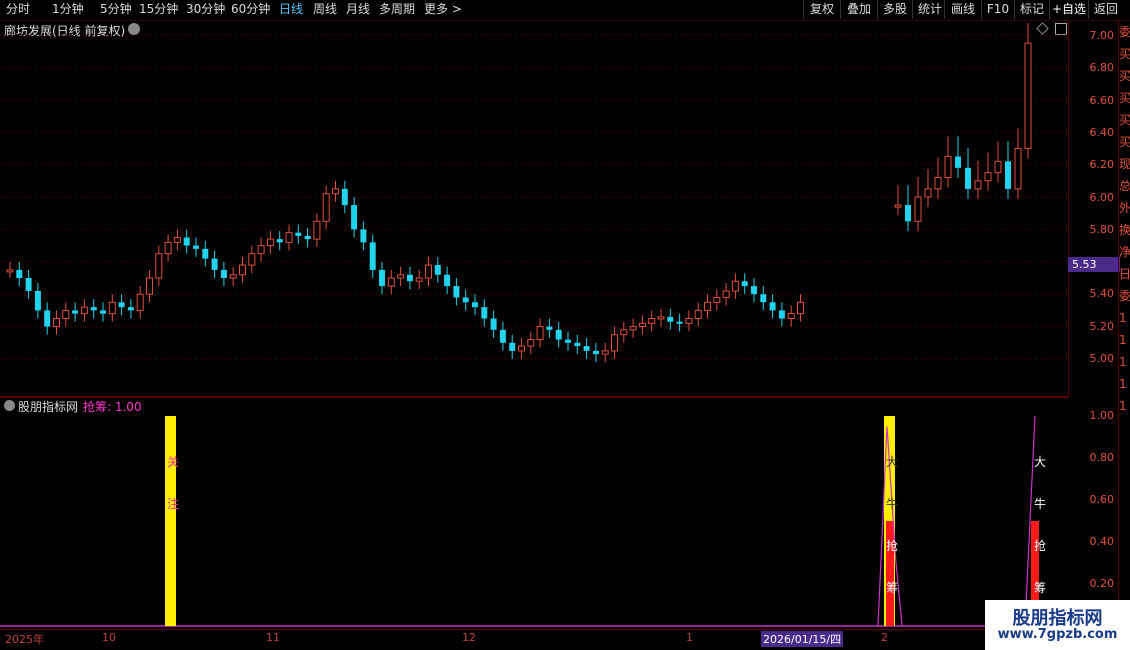 The height and width of the screenshot is (650, 1130). Describe the element at coordinates (273, 637) in the screenshot. I see `date-label: 11` at that location.